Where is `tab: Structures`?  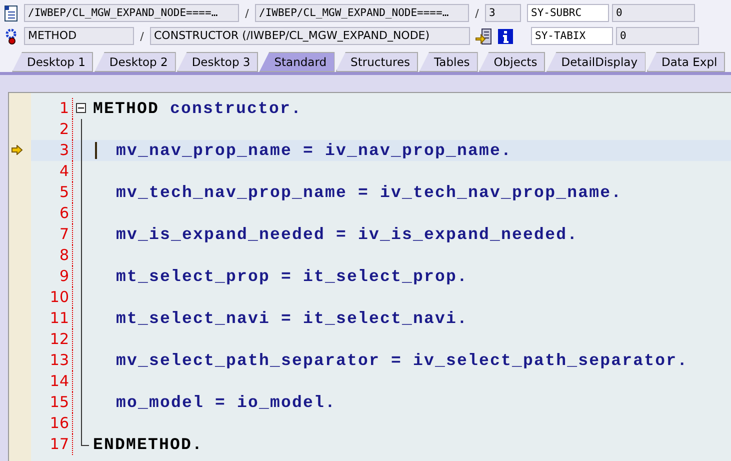 tab: Structures is located at coordinates (377, 62).